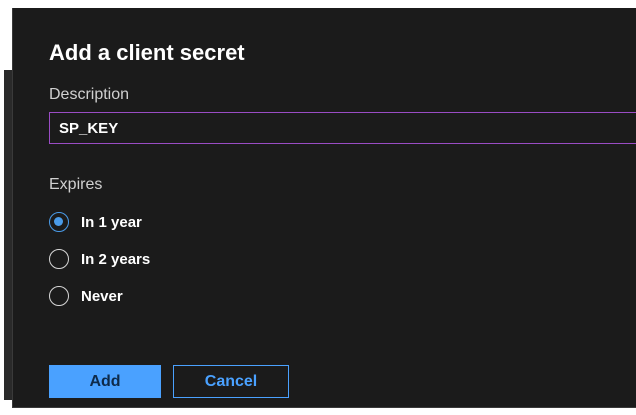 Image resolution: width=636 pixels, height=415 pixels. What do you see at coordinates (111, 222) in the screenshot?
I see `expires-option-label: In 1 year` at bounding box center [111, 222].